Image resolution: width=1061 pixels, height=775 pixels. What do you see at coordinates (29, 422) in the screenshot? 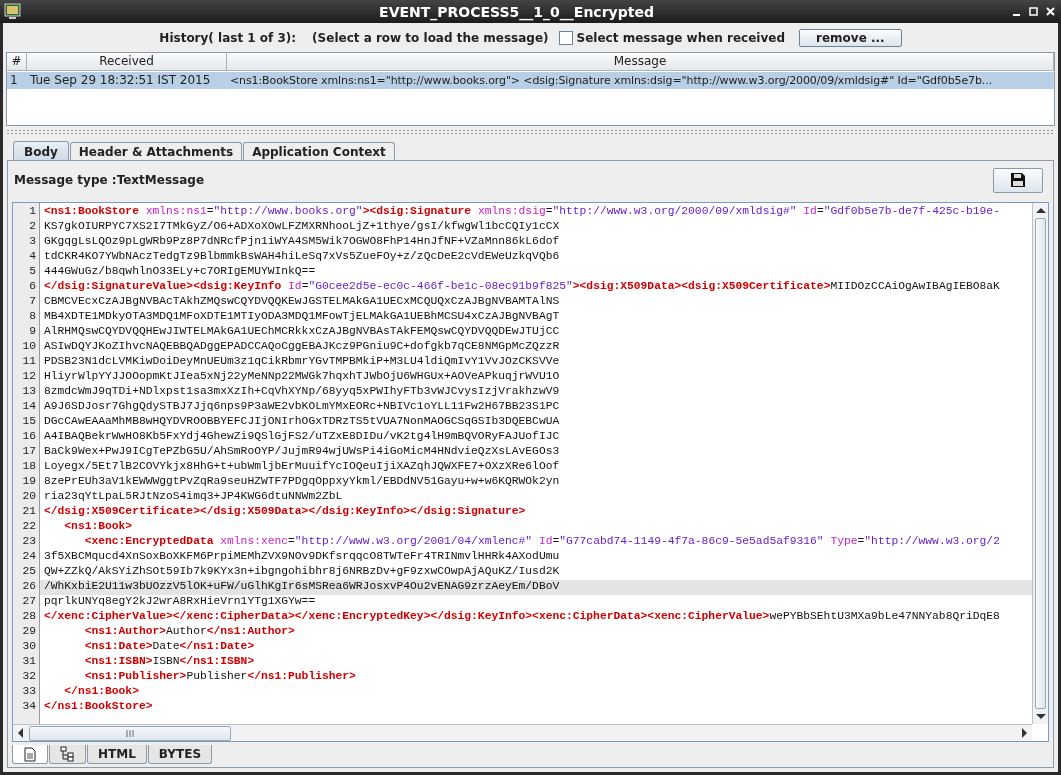
I see `line-number: 15` at bounding box center [29, 422].